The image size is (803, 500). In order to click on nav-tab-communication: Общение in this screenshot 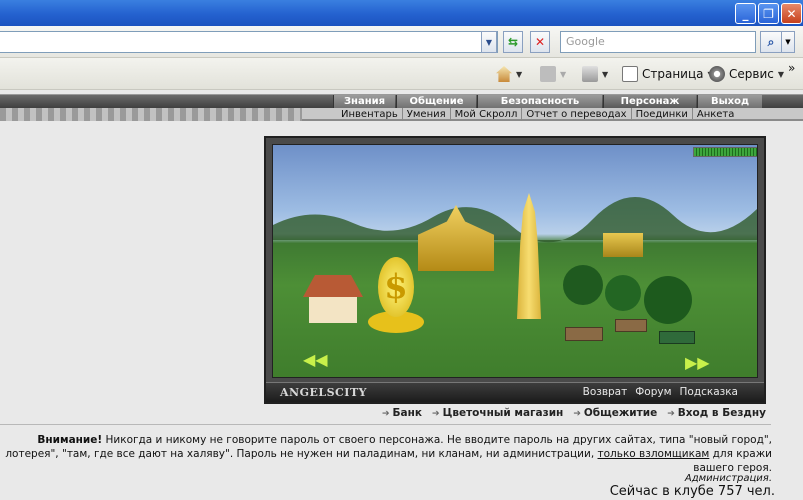, I will do `click(436, 102)`.